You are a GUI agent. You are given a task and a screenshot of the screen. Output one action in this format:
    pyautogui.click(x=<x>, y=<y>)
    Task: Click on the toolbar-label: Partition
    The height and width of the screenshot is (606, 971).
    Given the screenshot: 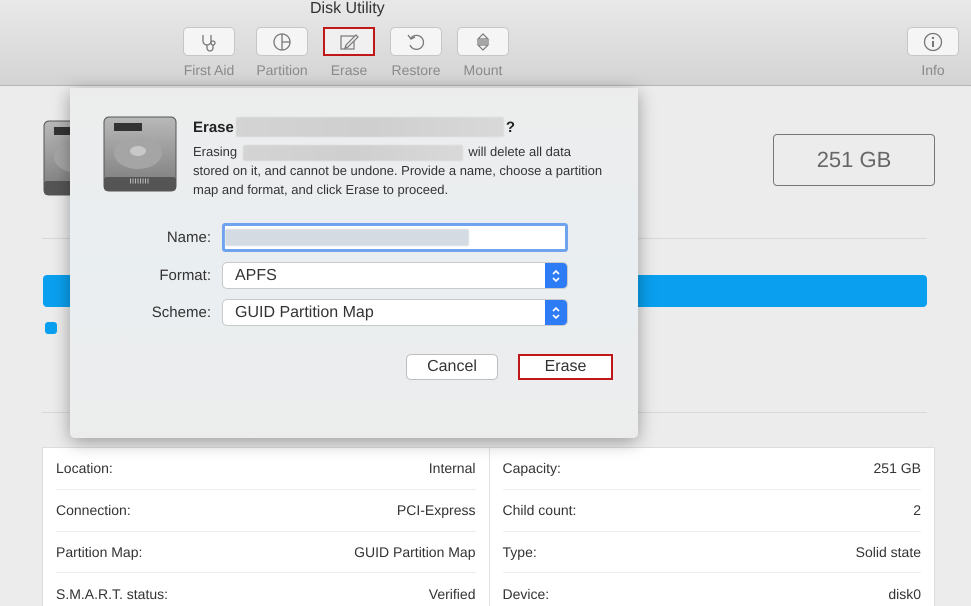 What is the action you would take?
    pyautogui.click(x=282, y=70)
    